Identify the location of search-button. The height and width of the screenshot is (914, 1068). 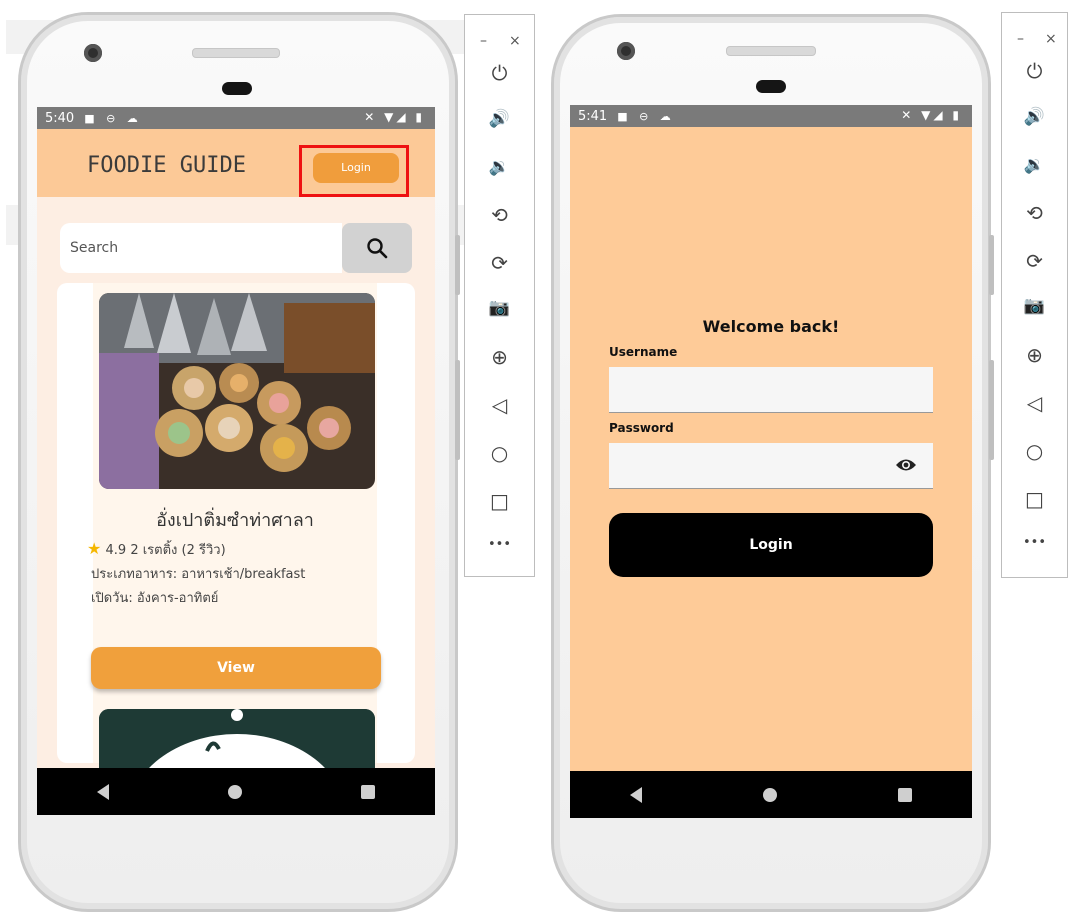
(377, 248).